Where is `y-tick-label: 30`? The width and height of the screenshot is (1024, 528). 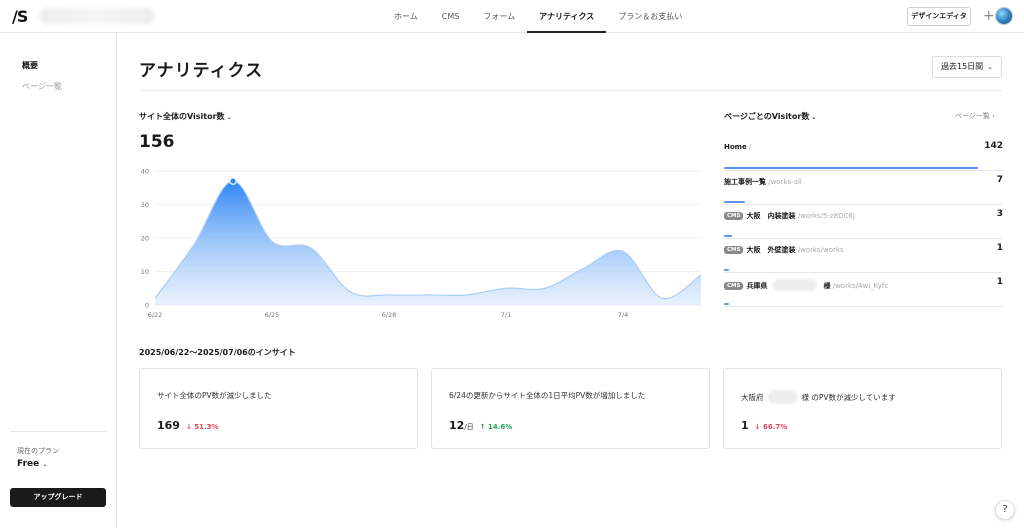
y-tick-label: 30 is located at coordinates (145, 205).